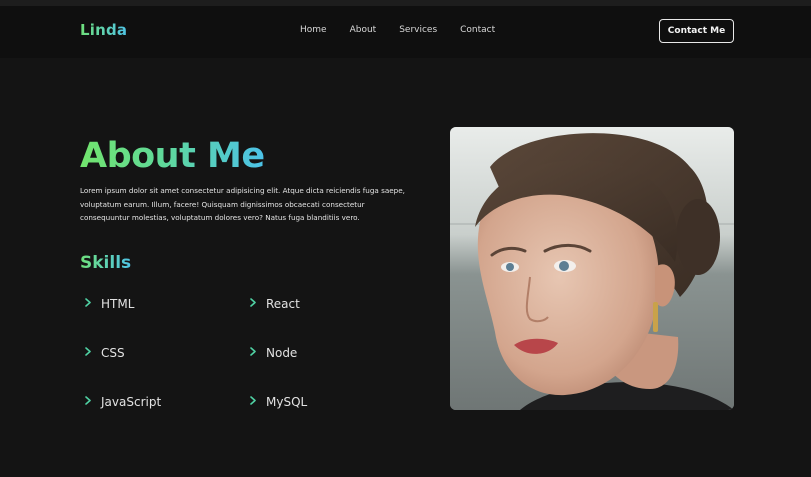  I want to click on skill-item-mysql: MySQL, so click(276, 402).